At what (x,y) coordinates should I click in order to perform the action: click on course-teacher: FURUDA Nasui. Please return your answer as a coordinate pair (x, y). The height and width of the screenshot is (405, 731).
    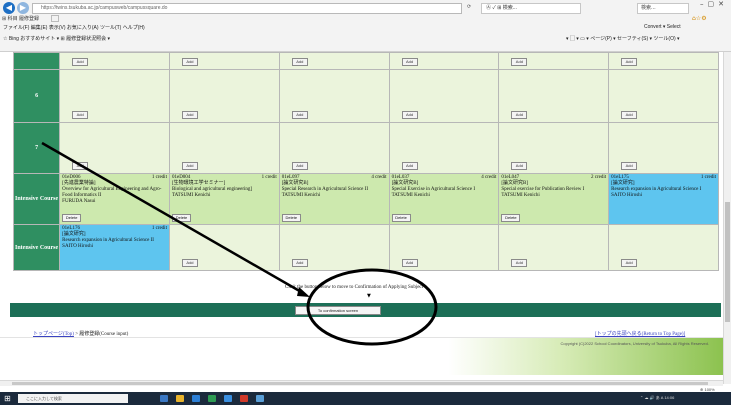
    Looking at the image, I should click on (79, 201).